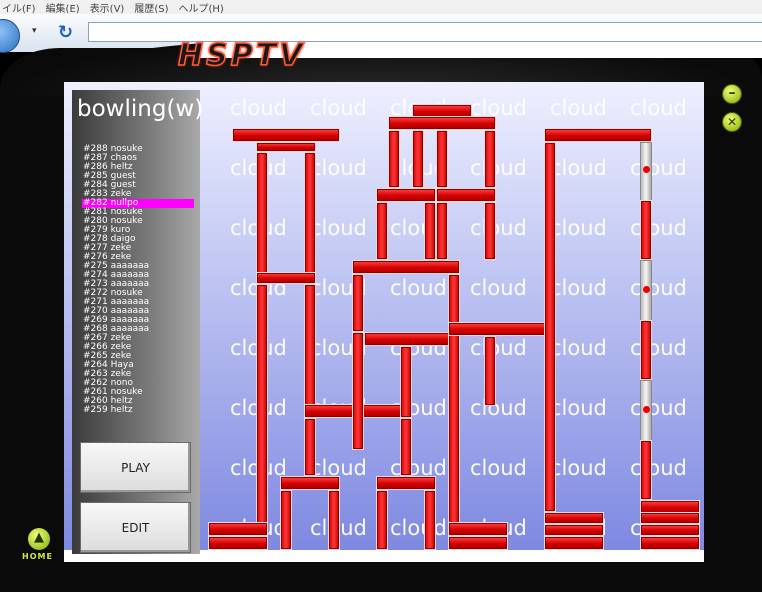 Image resolution: width=762 pixels, height=592 pixels. What do you see at coordinates (732, 122) in the screenshot?
I see `close-button: ✕` at bounding box center [732, 122].